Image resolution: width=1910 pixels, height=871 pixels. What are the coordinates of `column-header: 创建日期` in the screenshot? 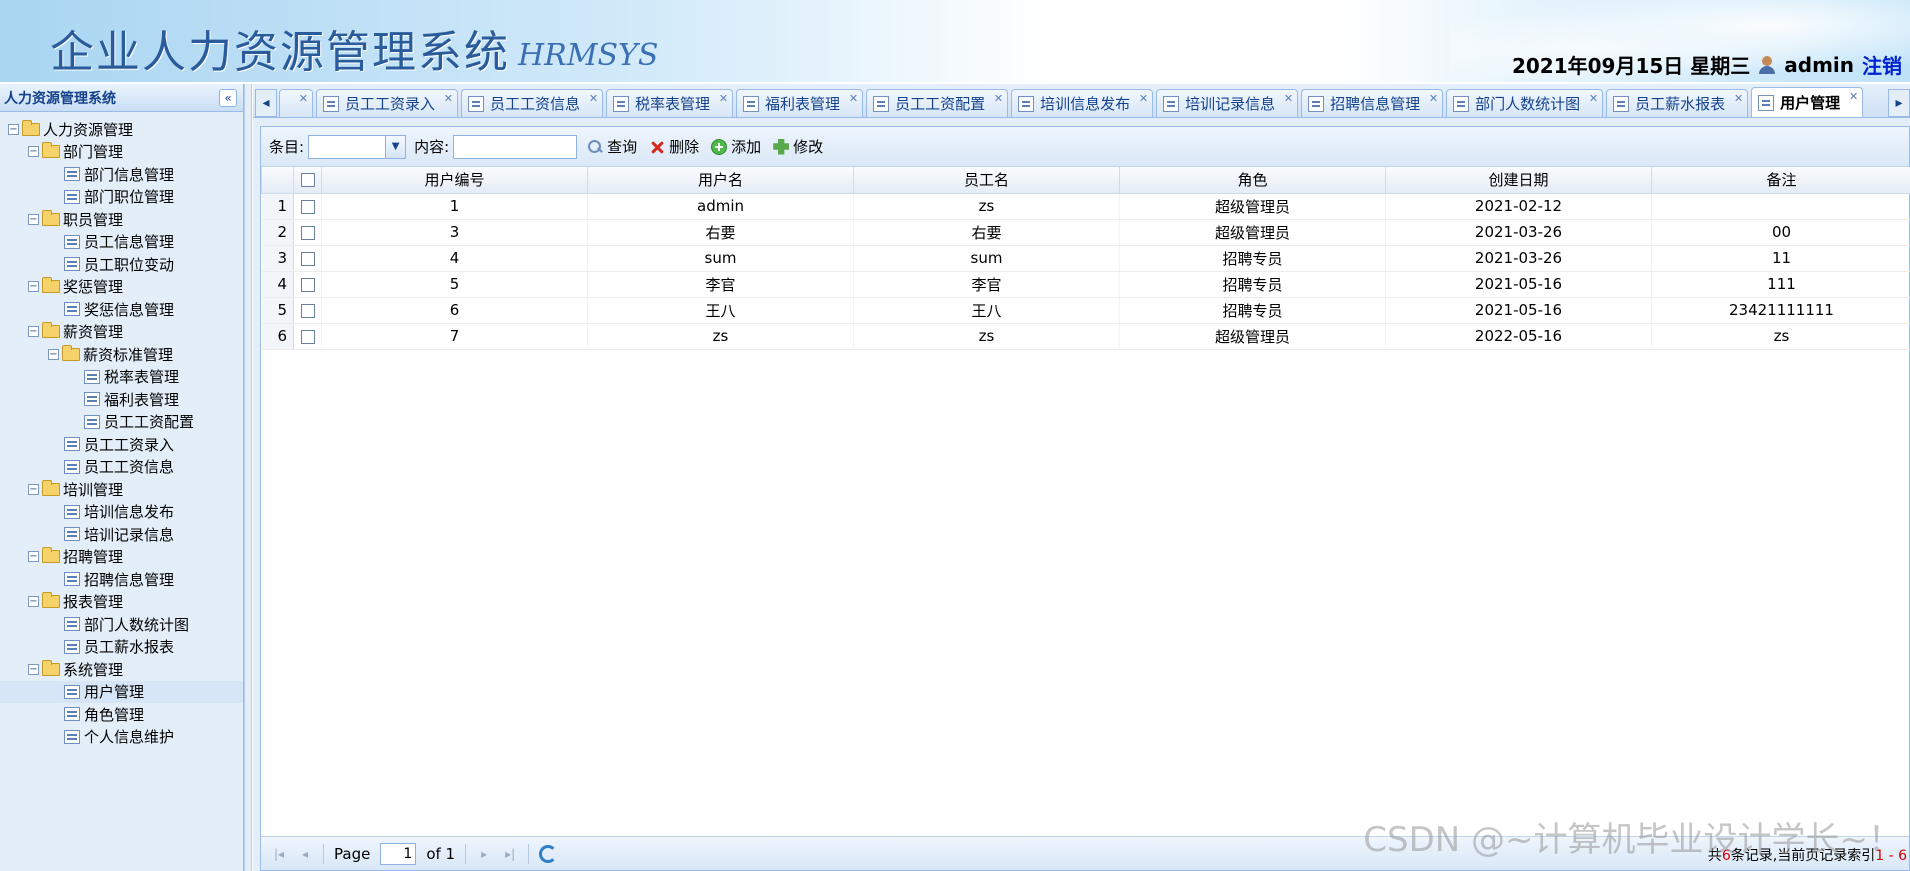 It's located at (1518, 180).